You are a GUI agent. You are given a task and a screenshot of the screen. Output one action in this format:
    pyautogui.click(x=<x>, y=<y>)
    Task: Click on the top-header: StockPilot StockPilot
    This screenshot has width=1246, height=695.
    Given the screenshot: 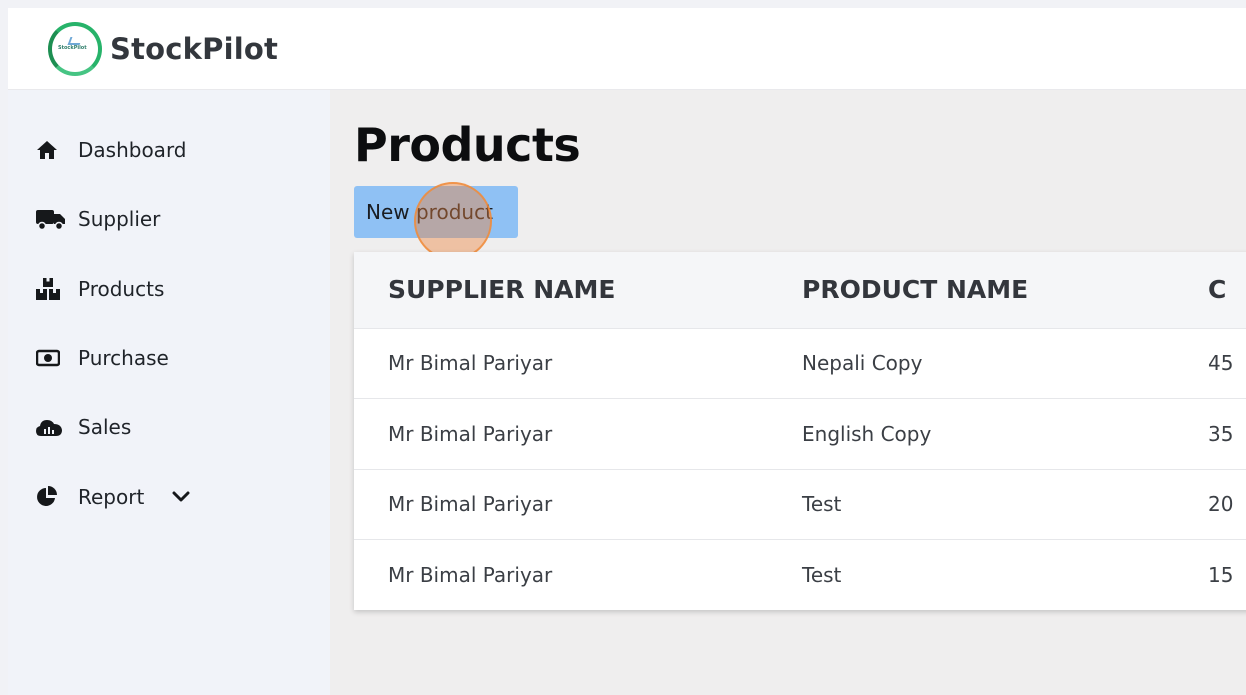 What is the action you would take?
    pyautogui.click(x=627, y=49)
    